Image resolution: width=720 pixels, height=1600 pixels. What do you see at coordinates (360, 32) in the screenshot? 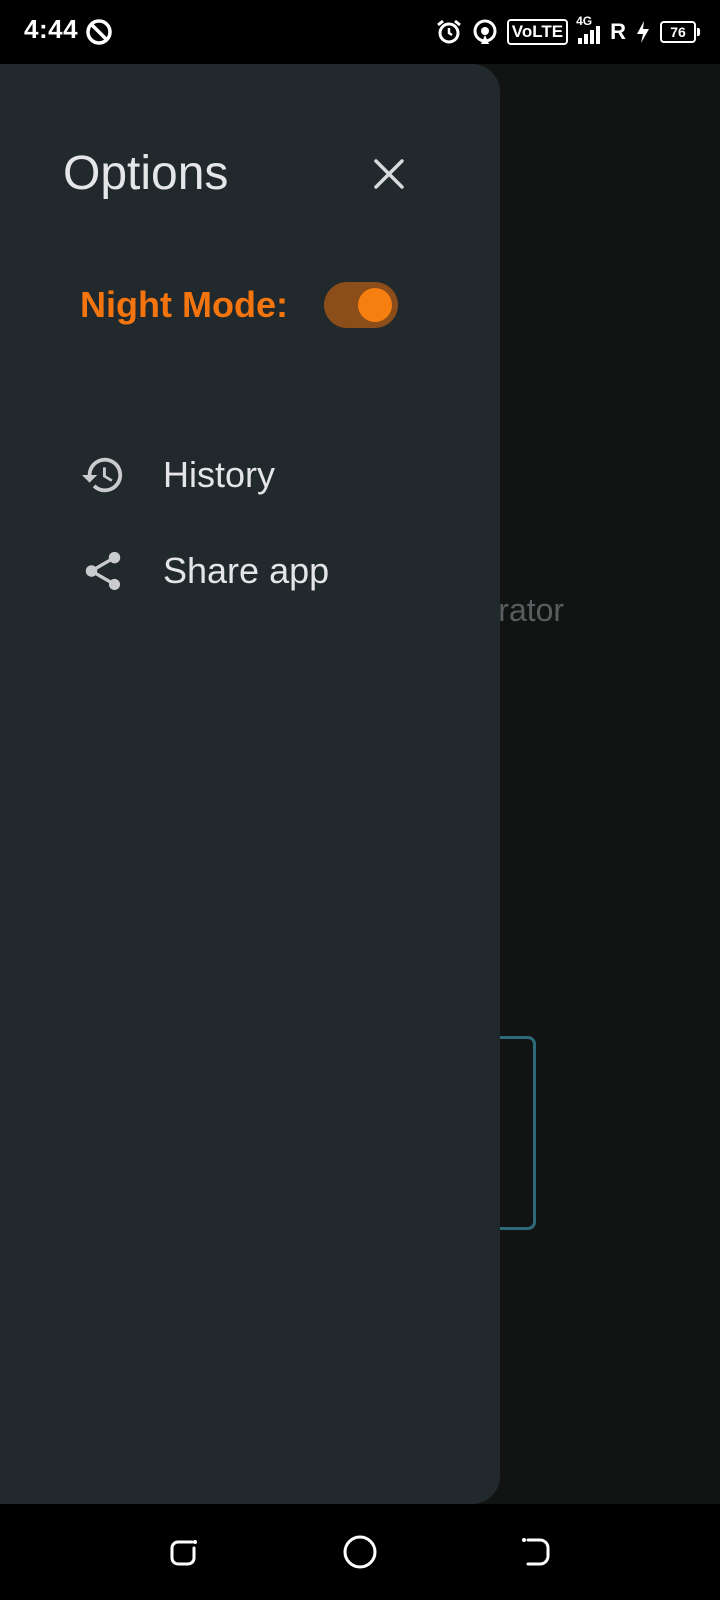
I see `status-bar: 4:44 VoLTE 4G R 76` at bounding box center [360, 32].